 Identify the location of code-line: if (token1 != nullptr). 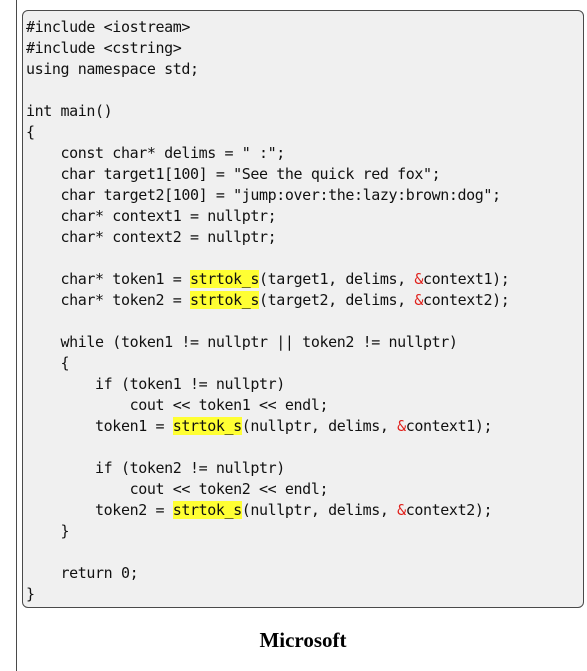
(304, 384).